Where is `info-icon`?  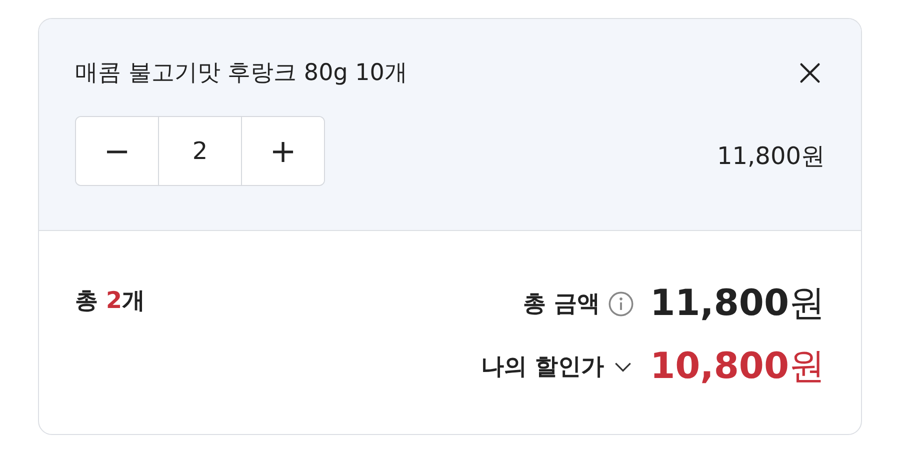 info-icon is located at coordinates (621, 303).